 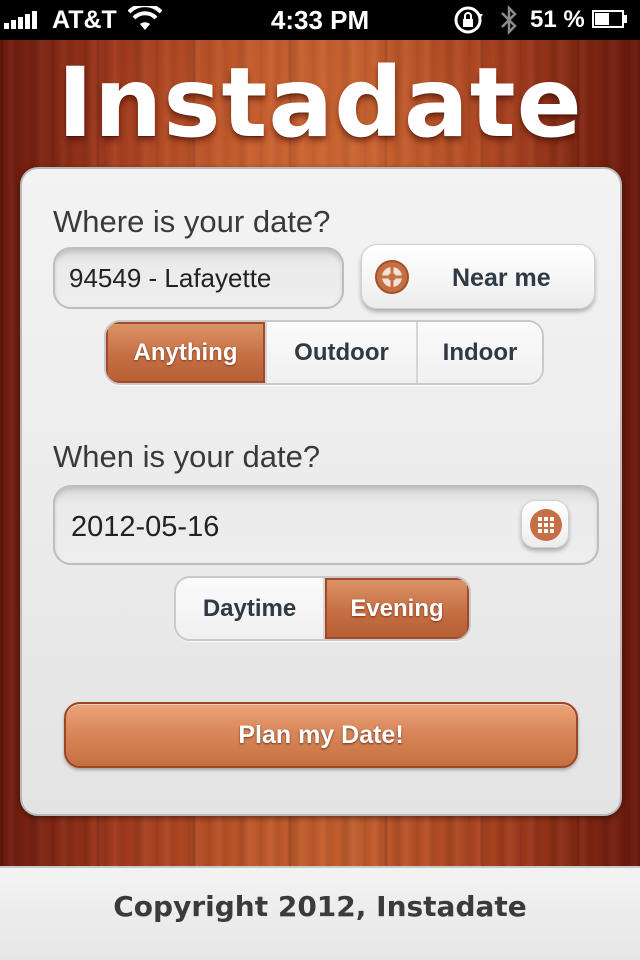 I want to click on near-me-button: Near me, so click(x=478, y=276).